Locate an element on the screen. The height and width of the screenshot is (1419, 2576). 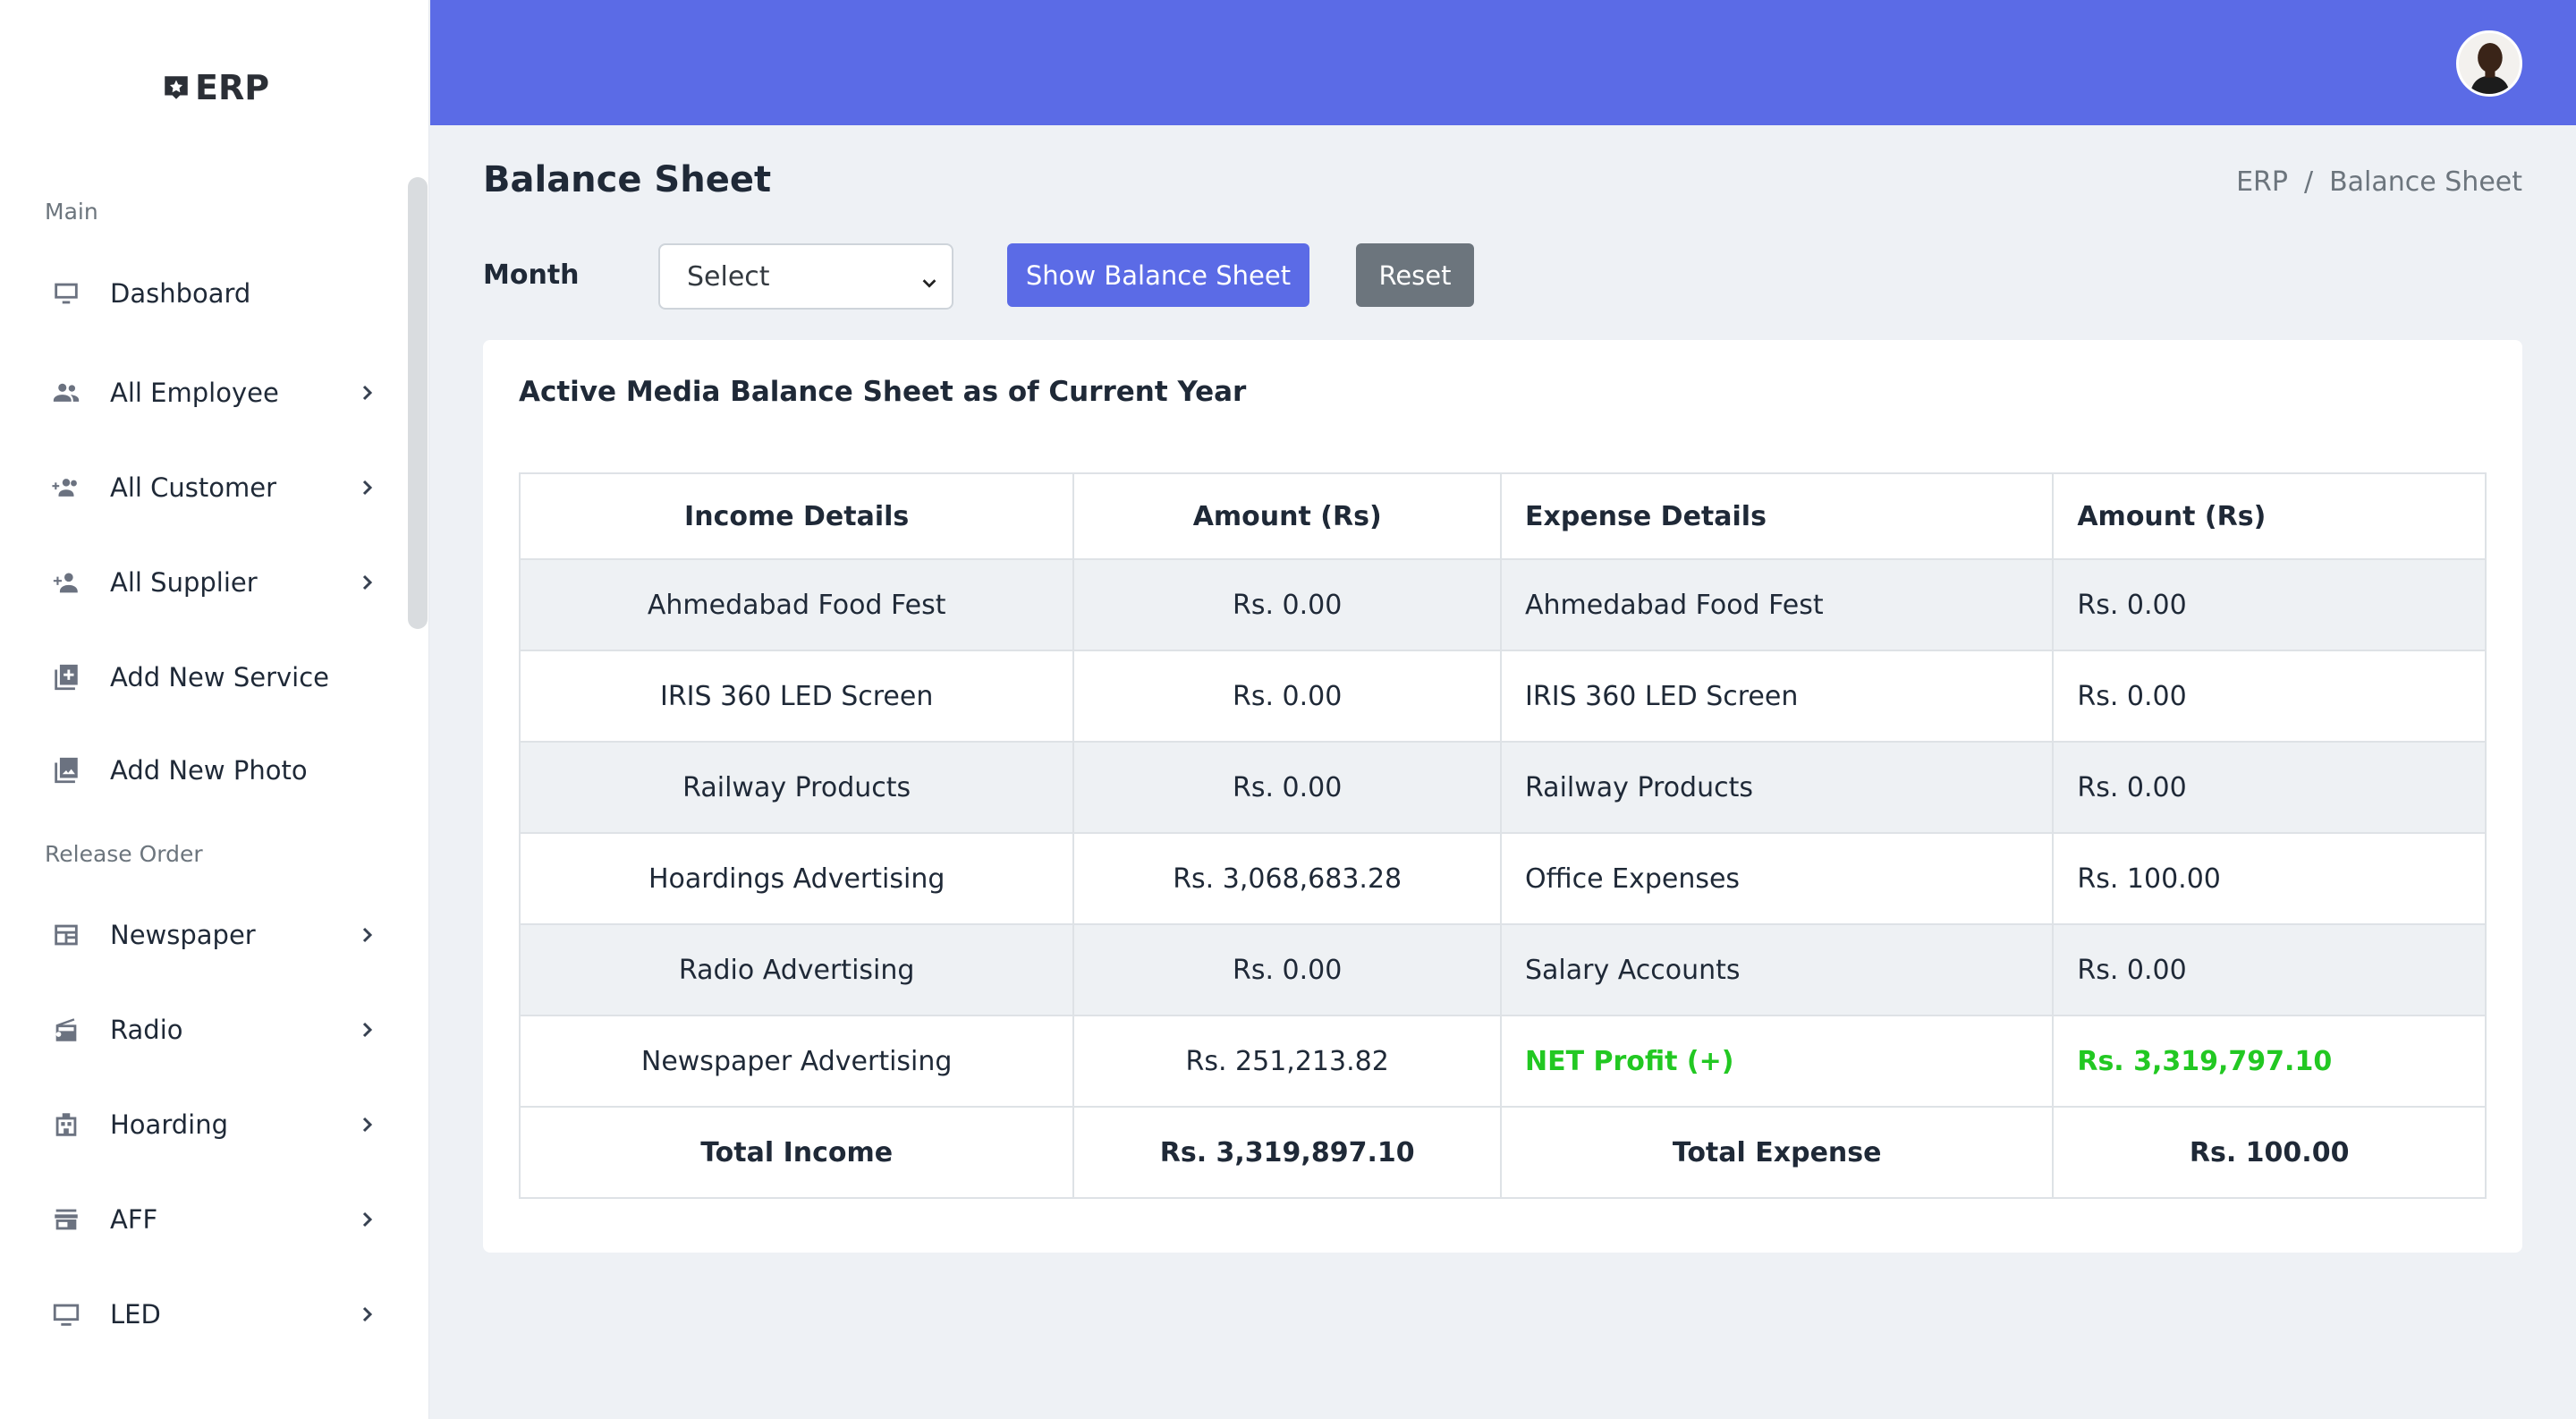
show-balance-sheet-button: Show Balance Sheet is located at coordinates (1158, 275).